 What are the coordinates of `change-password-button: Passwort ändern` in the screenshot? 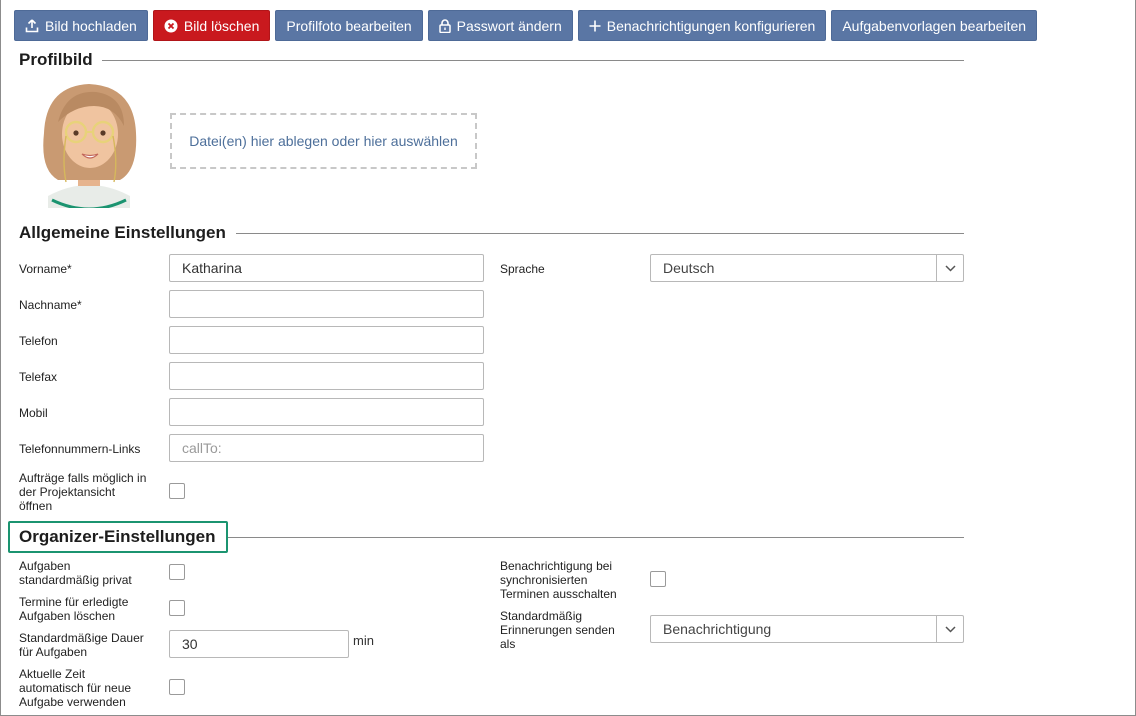 It's located at (500, 25).